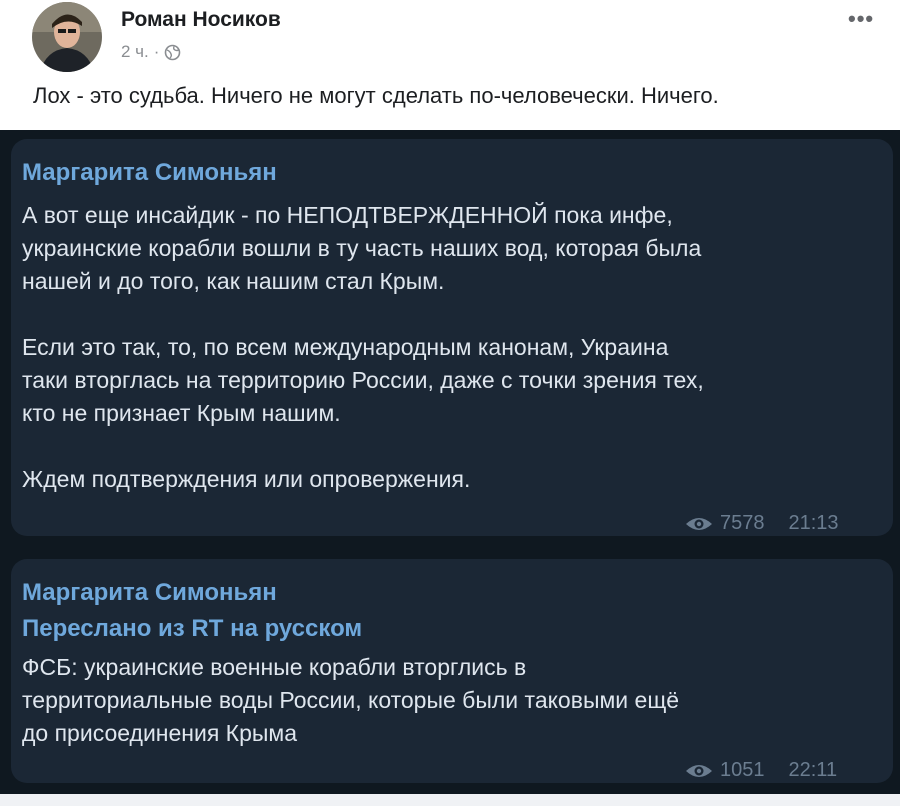  I want to click on post-meta: 2 ч. ·, so click(151, 52).